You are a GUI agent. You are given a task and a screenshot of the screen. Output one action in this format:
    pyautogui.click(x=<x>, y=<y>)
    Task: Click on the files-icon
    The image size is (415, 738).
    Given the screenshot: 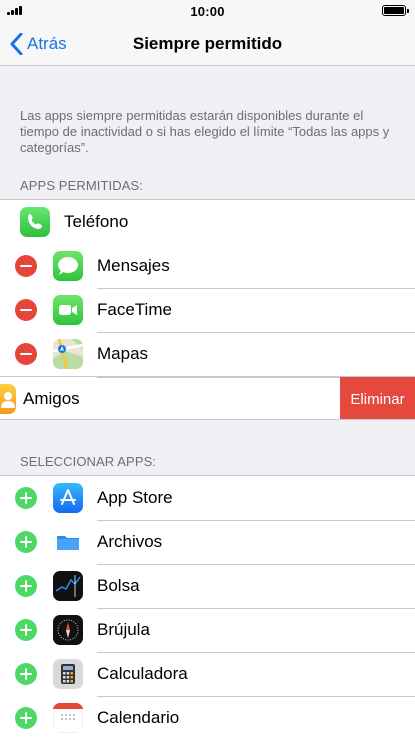 What is the action you would take?
    pyautogui.click(x=68, y=542)
    